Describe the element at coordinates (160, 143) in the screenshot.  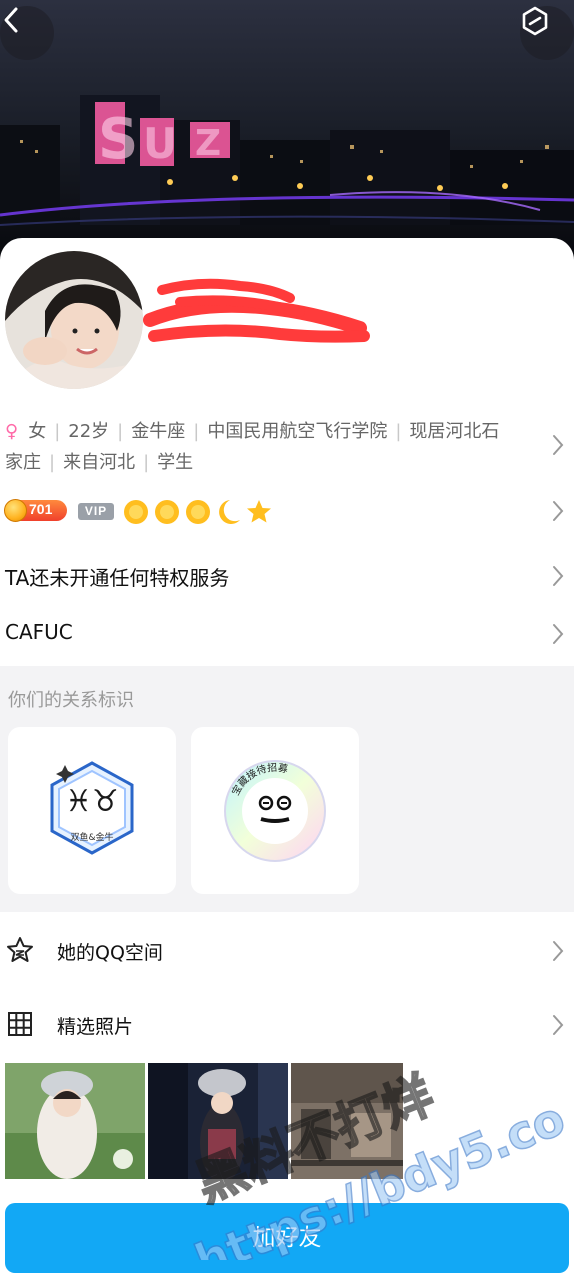
I see `svg-text: U` at that location.